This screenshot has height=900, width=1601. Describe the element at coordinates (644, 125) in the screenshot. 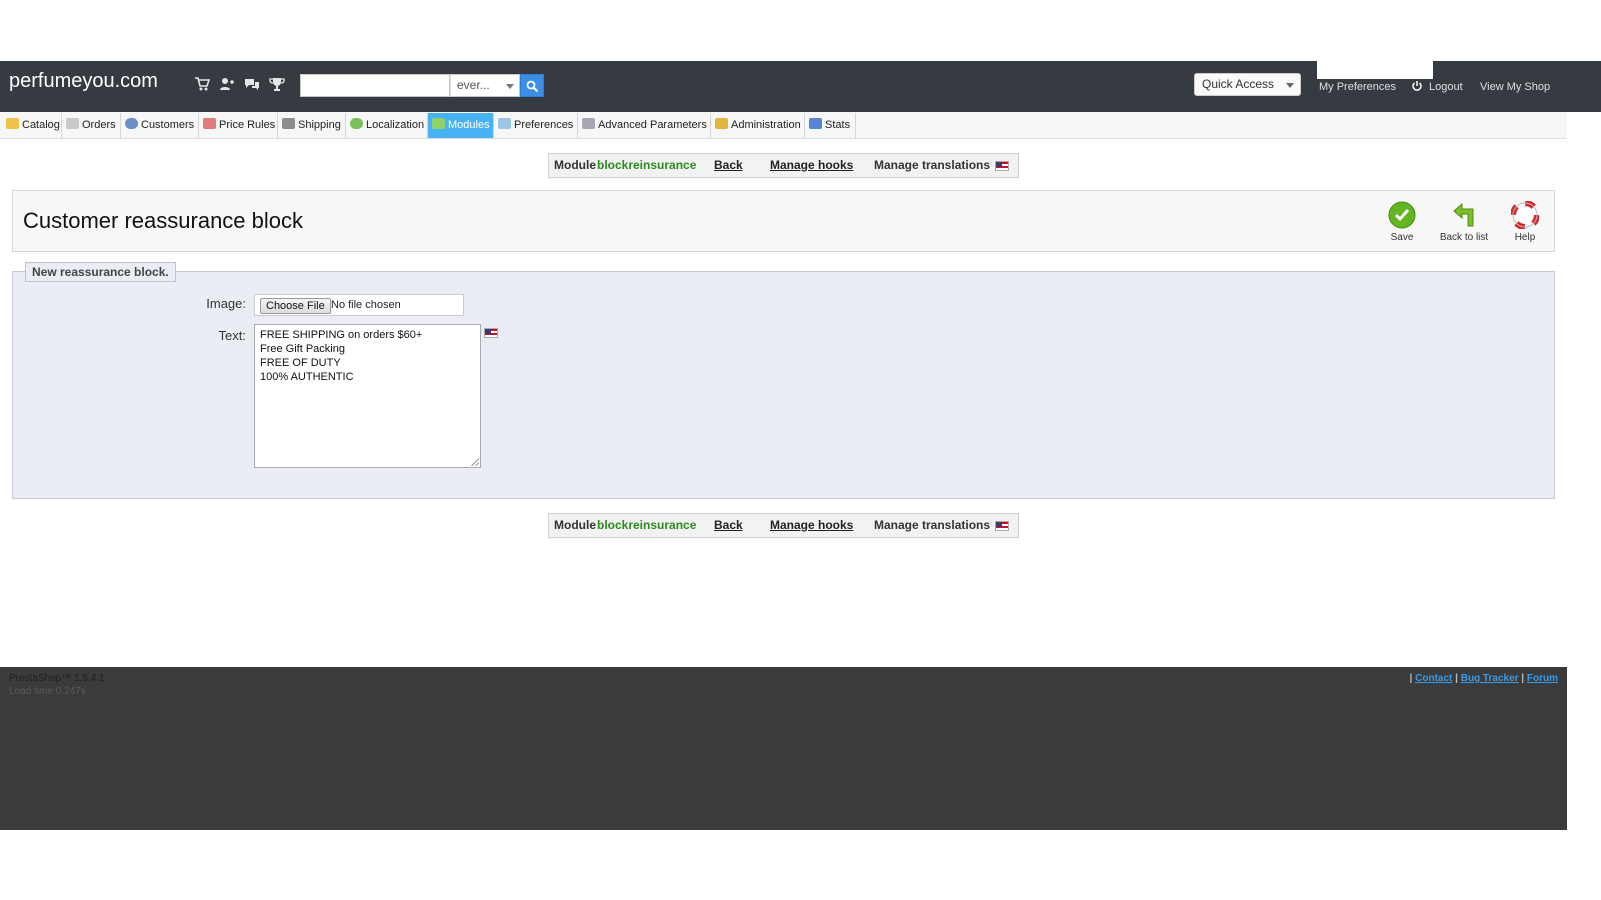

I see `tab-advanced-parameters: Advanced Parameters` at that location.